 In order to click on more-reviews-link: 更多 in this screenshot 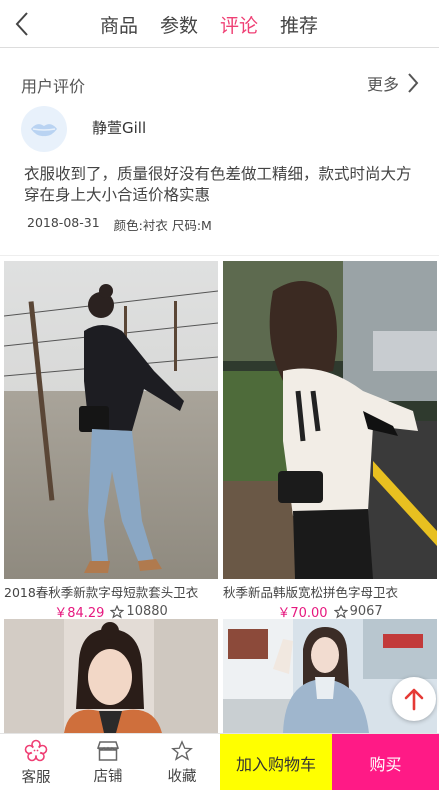, I will do `click(393, 83)`.